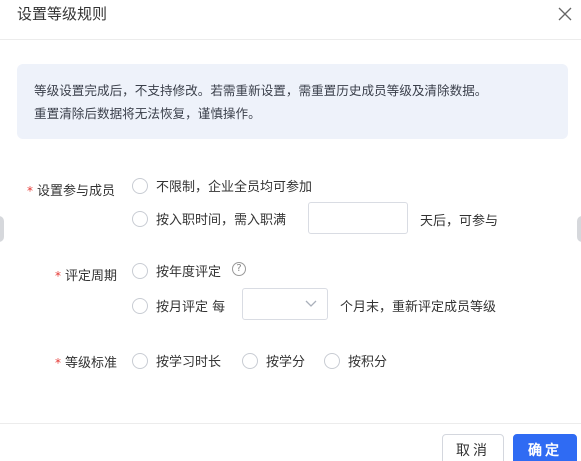  I want to click on cycle-label: * 评定周期, so click(86, 274).